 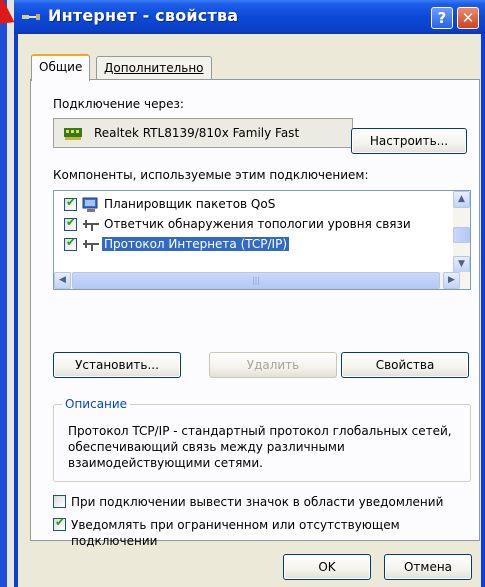 What do you see at coordinates (461, 199) in the screenshot?
I see `scroll-up-icon: ▲` at bounding box center [461, 199].